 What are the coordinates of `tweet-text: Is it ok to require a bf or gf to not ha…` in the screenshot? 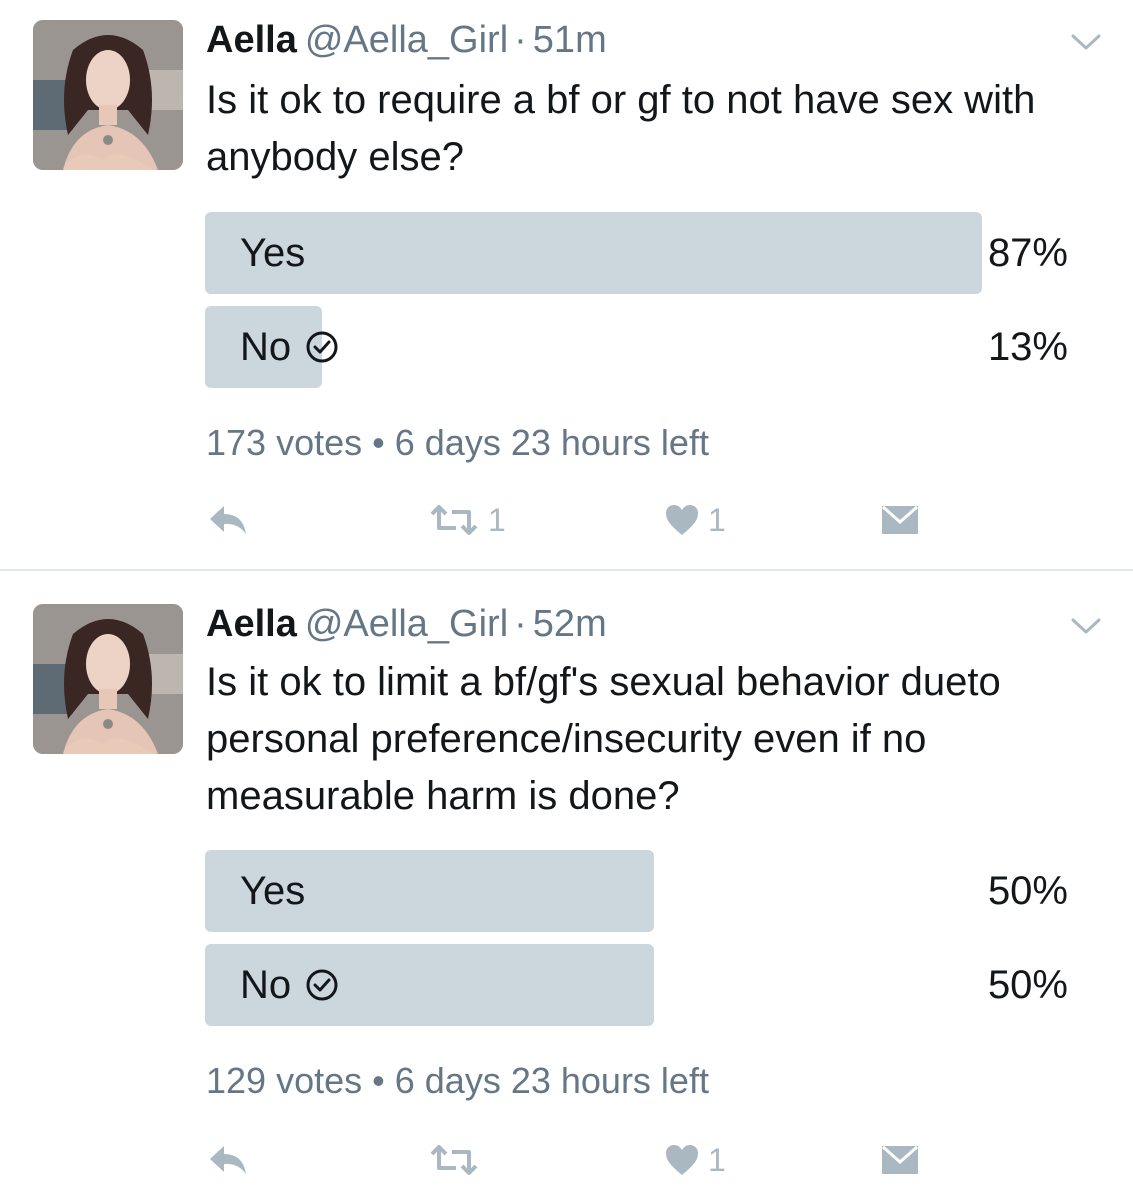 It's located at (621, 128).